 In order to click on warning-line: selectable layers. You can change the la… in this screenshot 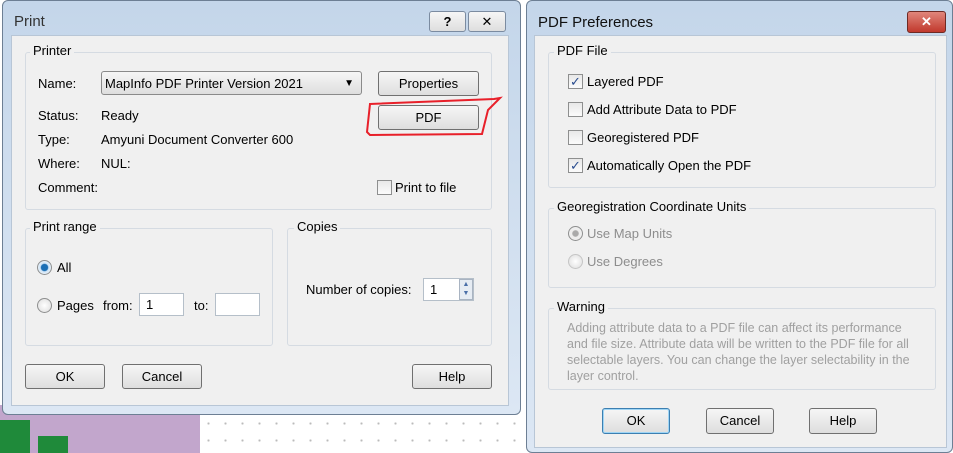, I will do `click(738, 360)`.